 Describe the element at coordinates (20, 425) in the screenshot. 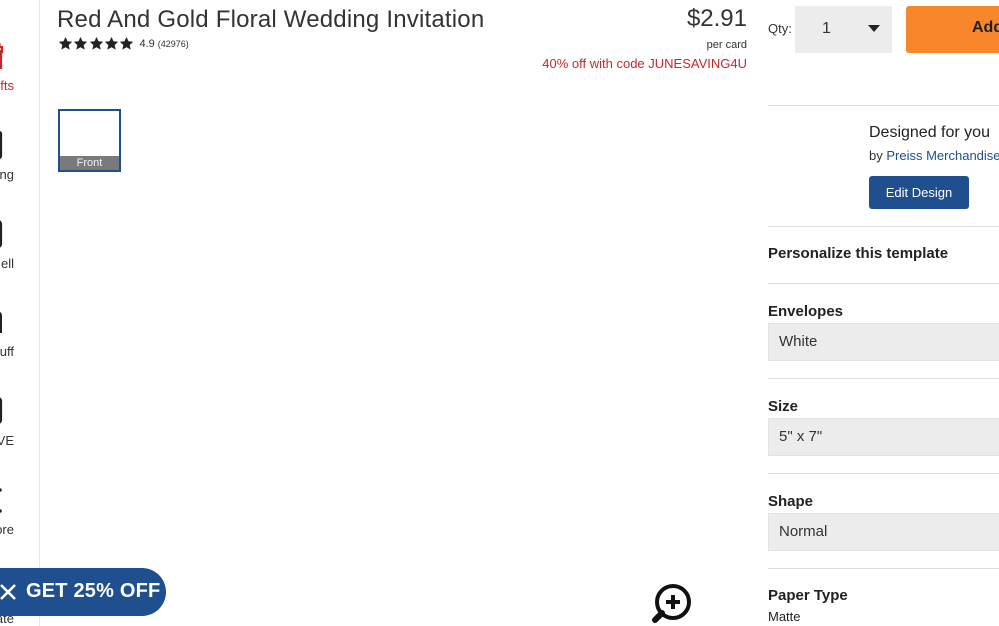

I see `rail-item-love: VE` at that location.